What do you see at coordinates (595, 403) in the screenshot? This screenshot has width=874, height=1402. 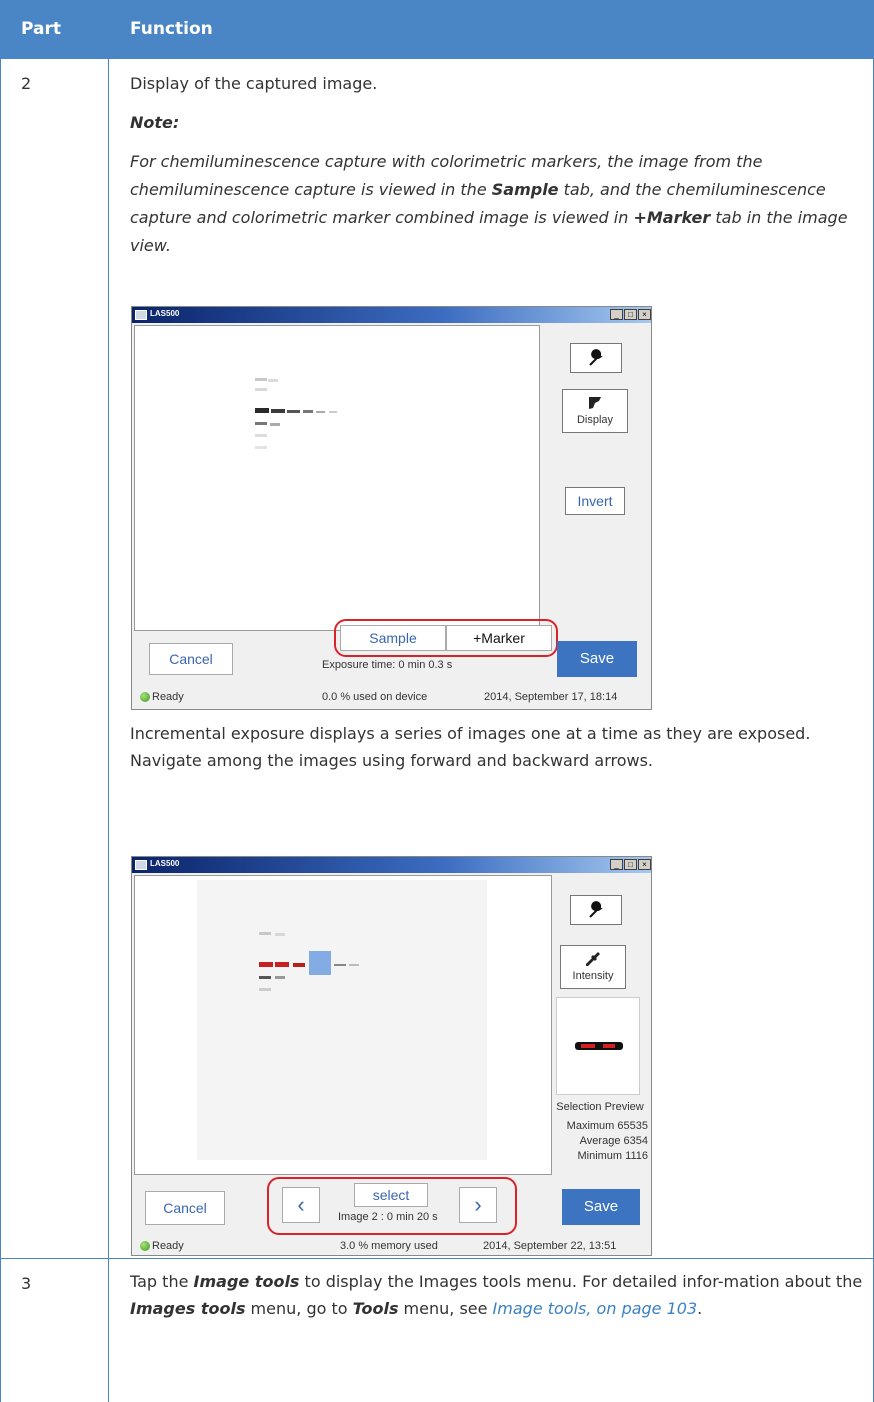 I see `display-icon` at bounding box center [595, 403].